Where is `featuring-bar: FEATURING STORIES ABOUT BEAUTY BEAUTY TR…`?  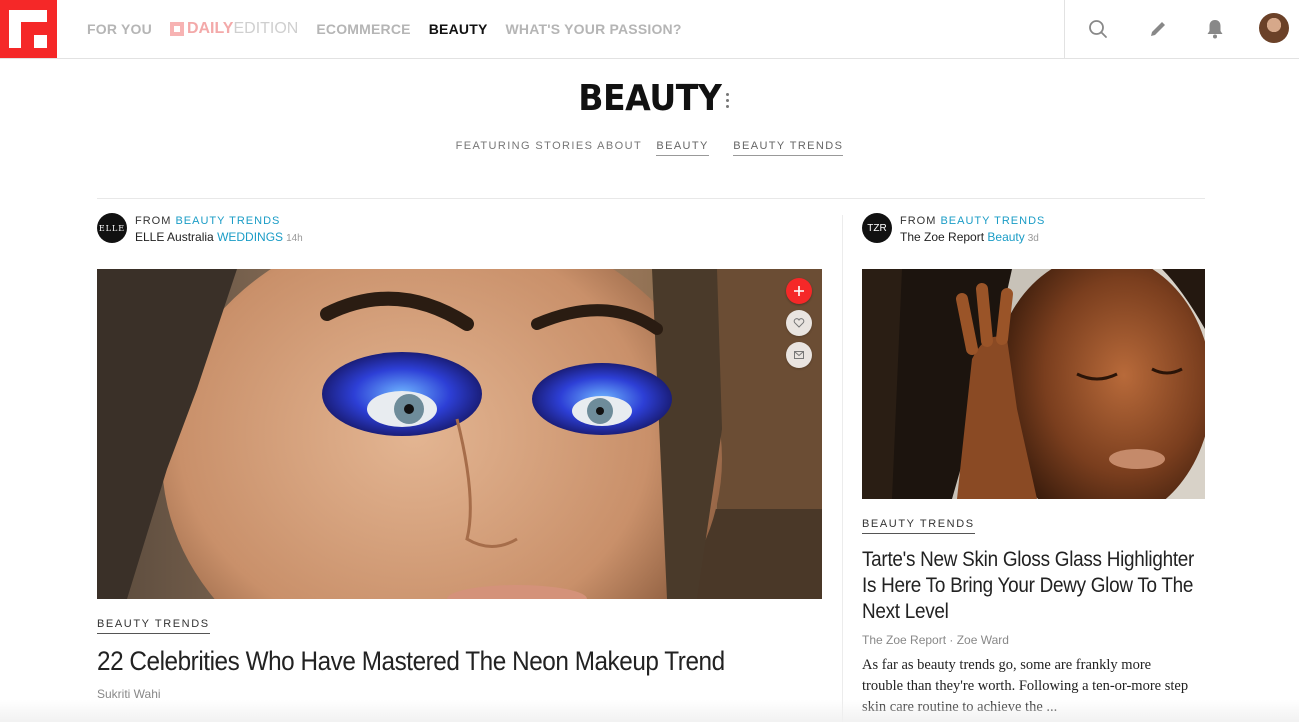 featuring-bar: FEATURING STORIES ABOUT BEAUTY BEAUTY TR… is located at coordinates (649, 148).